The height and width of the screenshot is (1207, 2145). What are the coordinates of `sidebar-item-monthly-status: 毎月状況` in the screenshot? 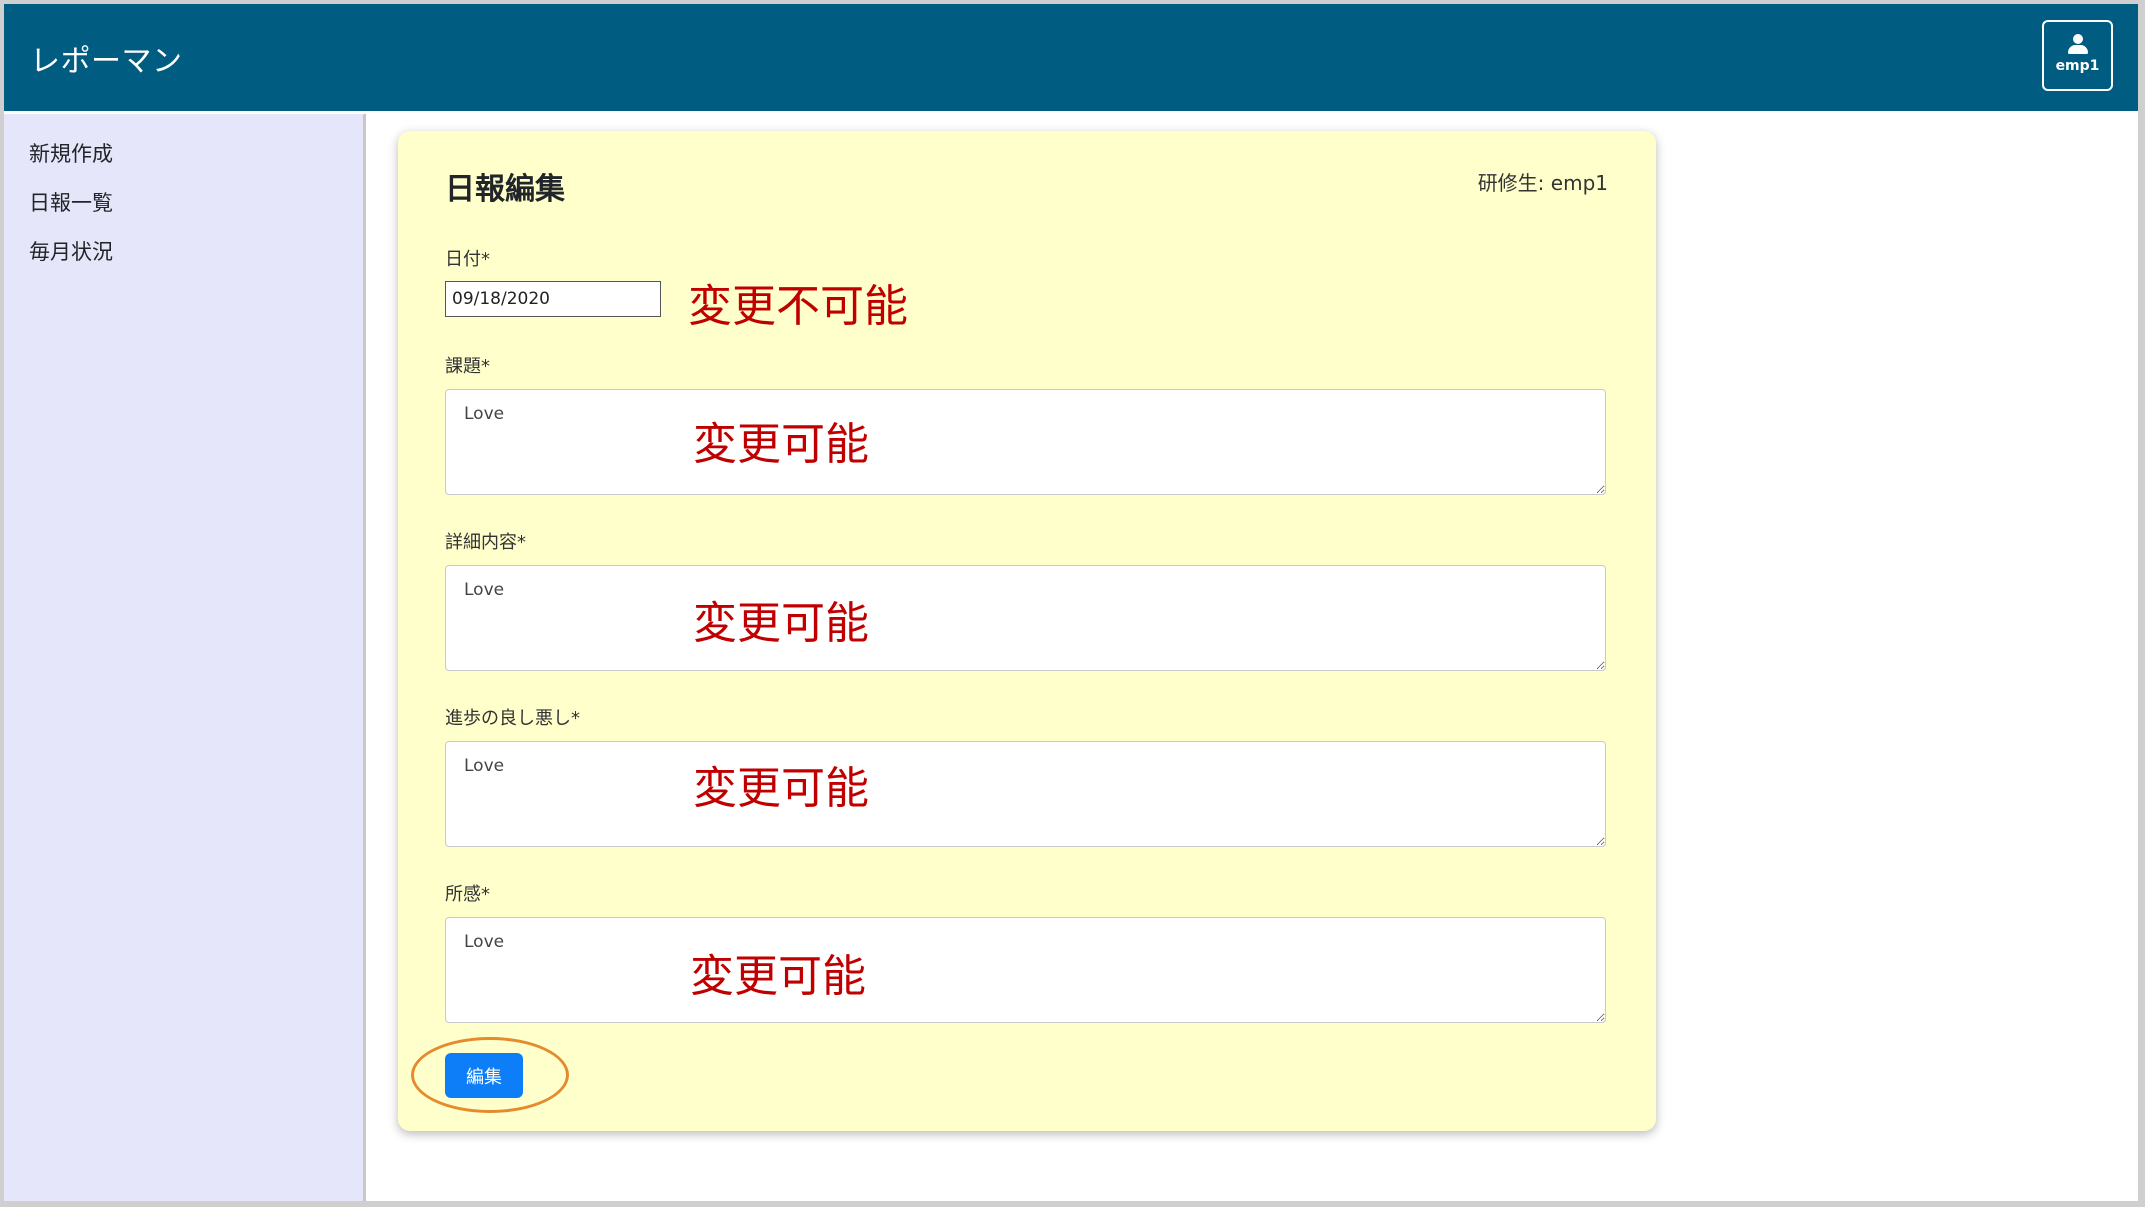 It's located at (71, 251).